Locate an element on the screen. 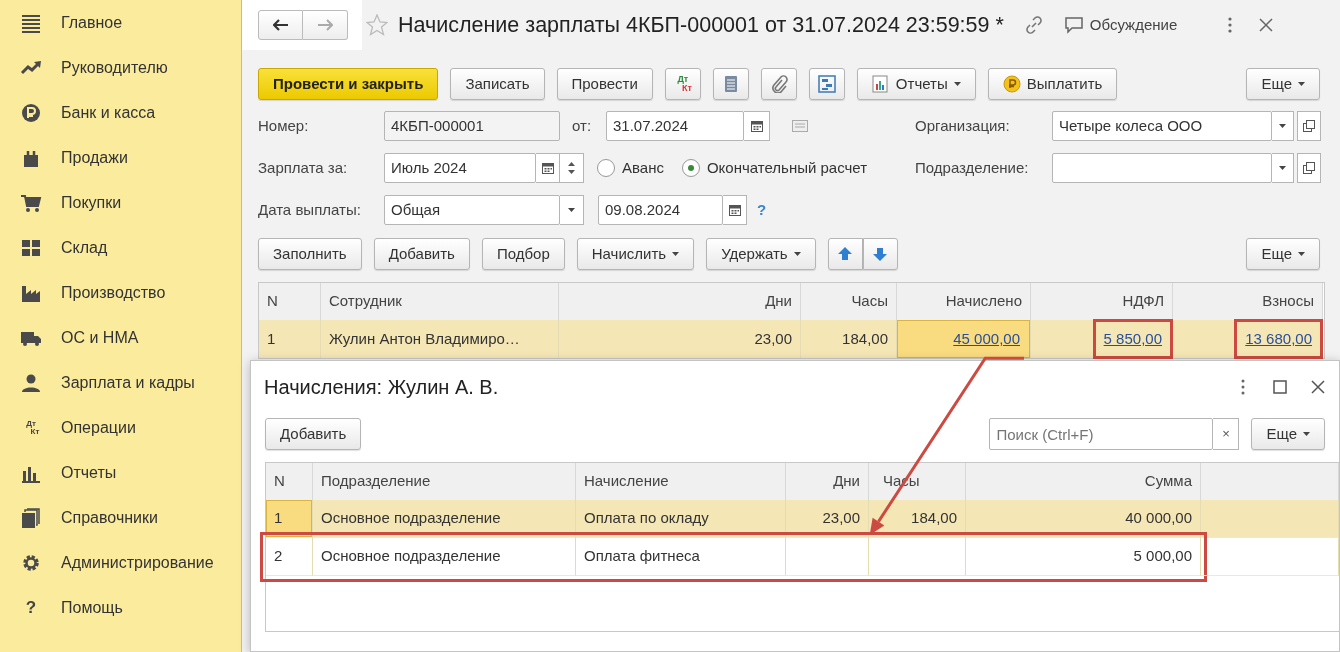  sidebar-item: Зарплата и кадры is located at coordinates (120, 382).